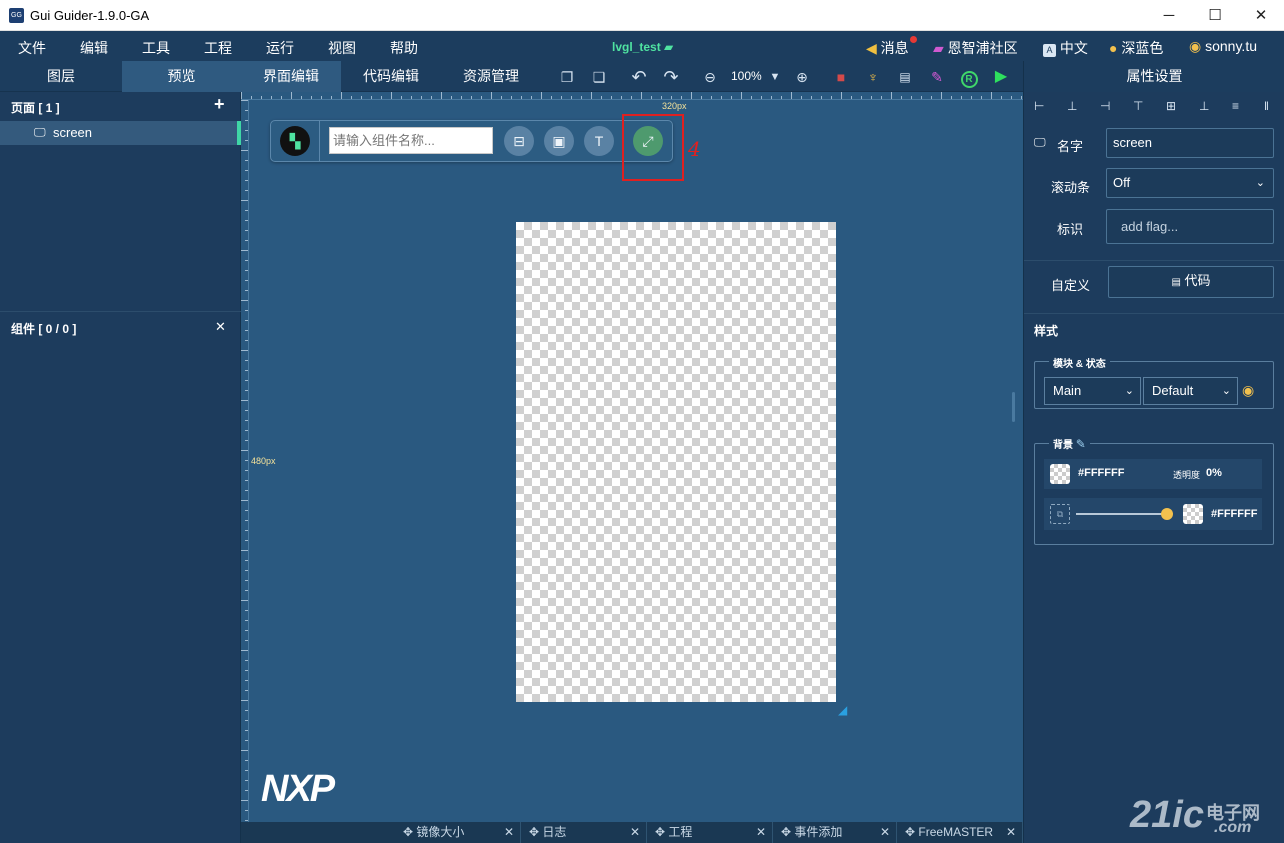 This screenshot has height=843, width=1284. Describe the element at coordinates (181, 76) in the screenshot. I see `tab-preview: 预览` at that location.